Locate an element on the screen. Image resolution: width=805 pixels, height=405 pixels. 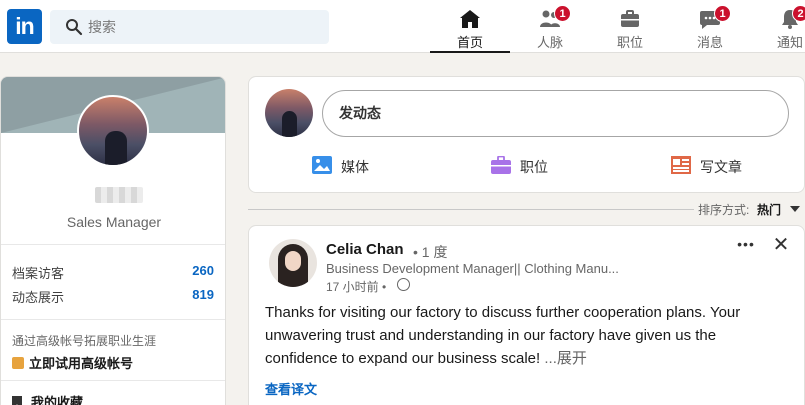
share-media-label: 媒体 is located at coordinates (355, 167).